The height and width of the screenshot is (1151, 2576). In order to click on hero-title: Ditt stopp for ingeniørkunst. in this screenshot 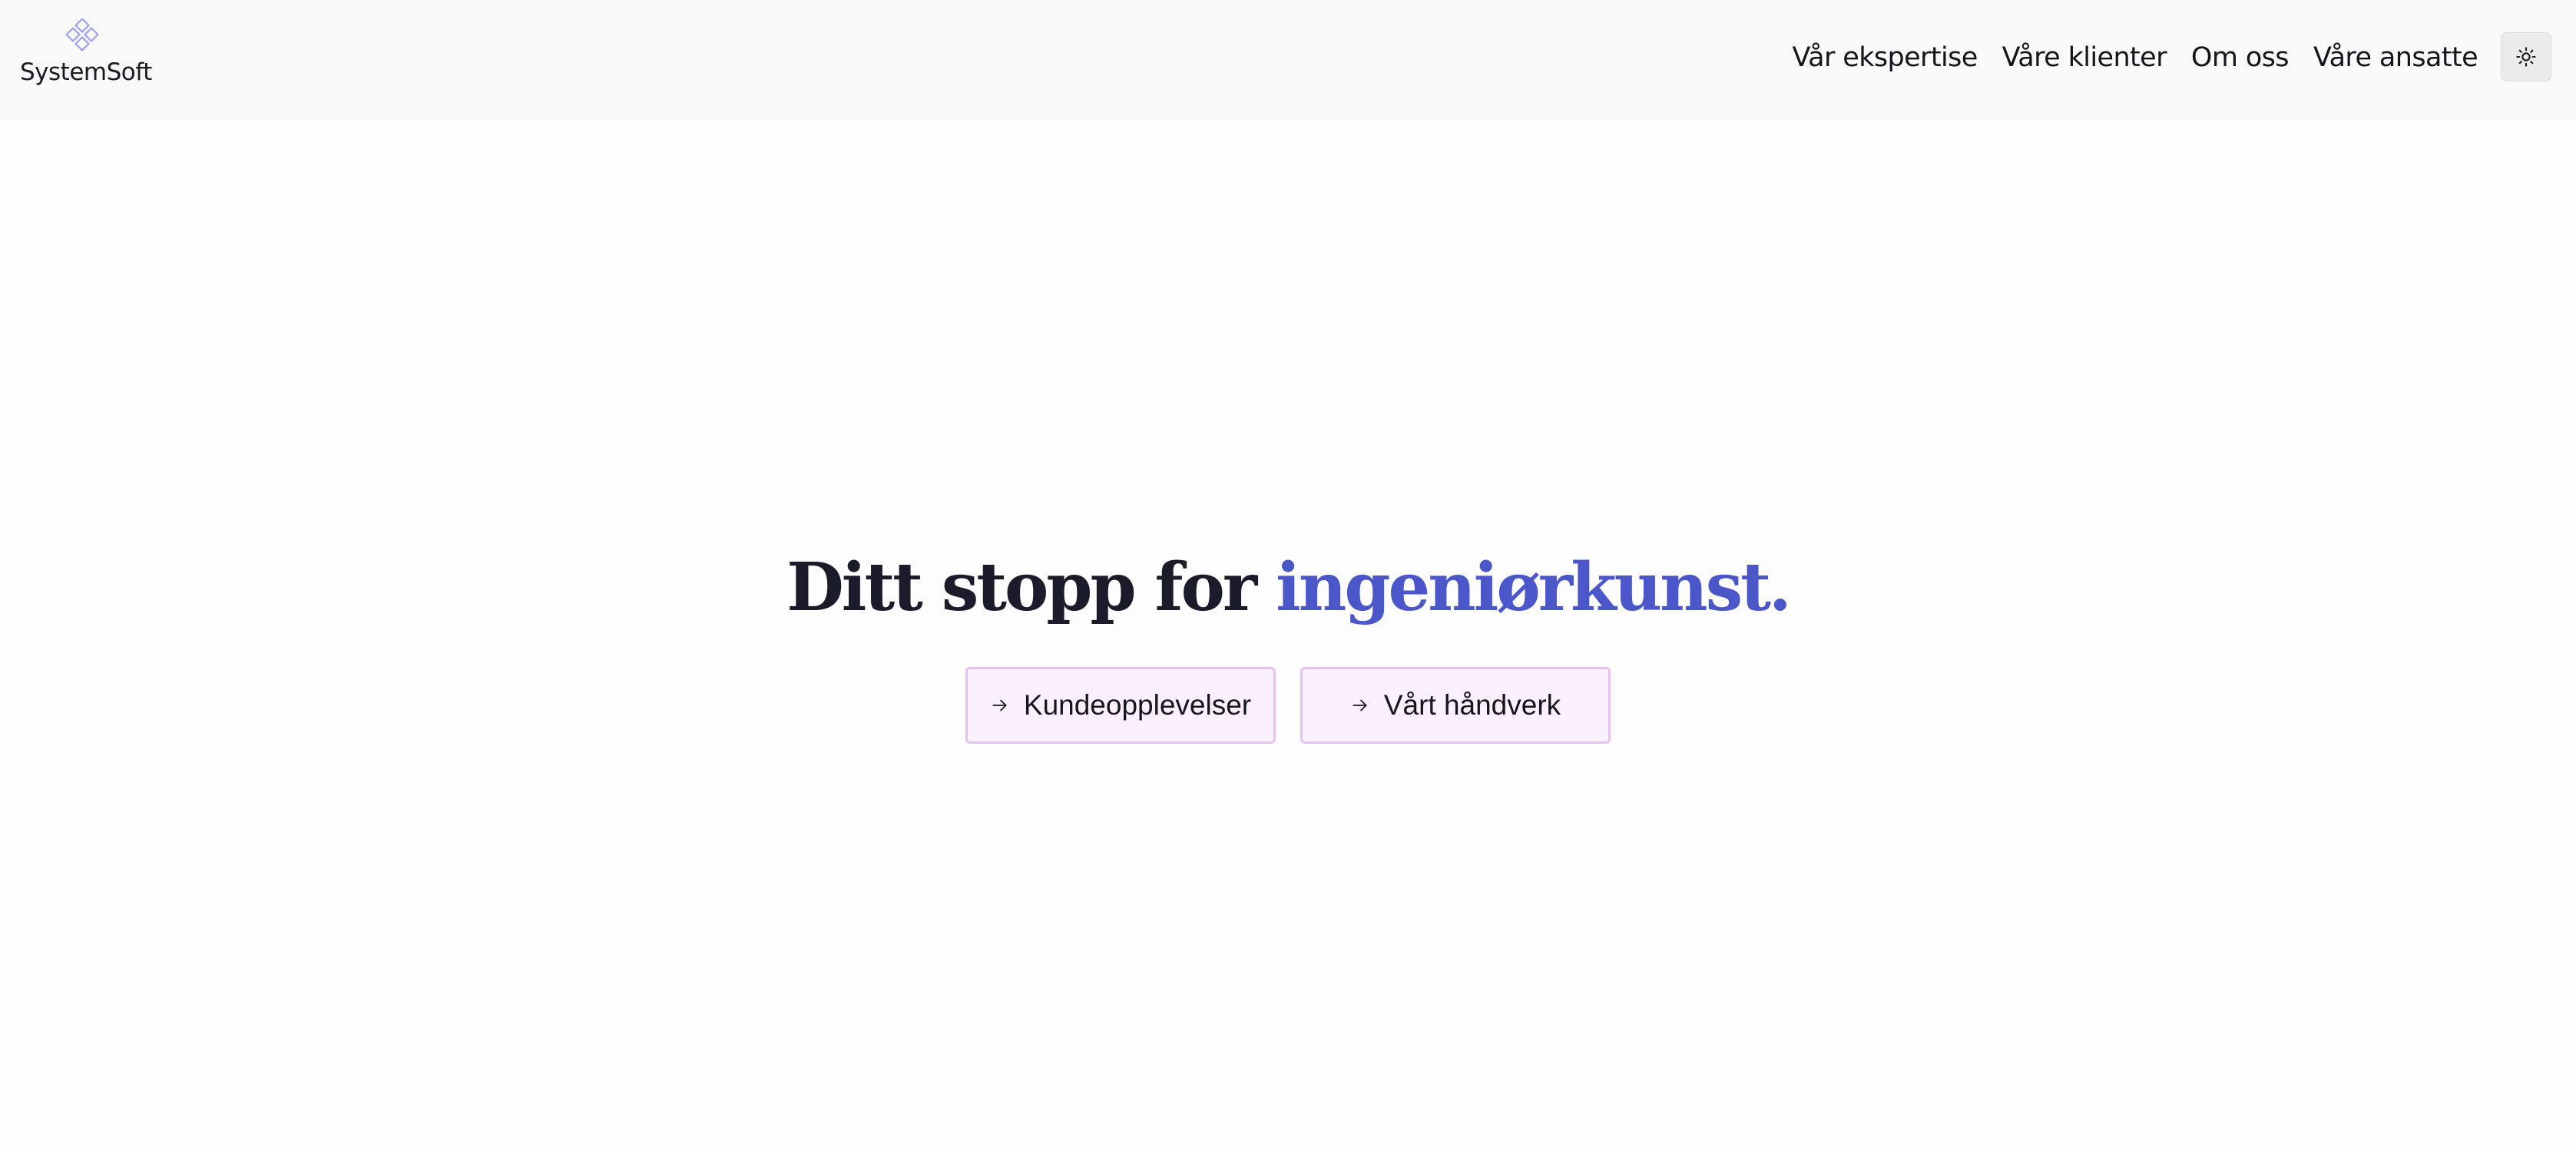, I will do `click(1288, 588)`.